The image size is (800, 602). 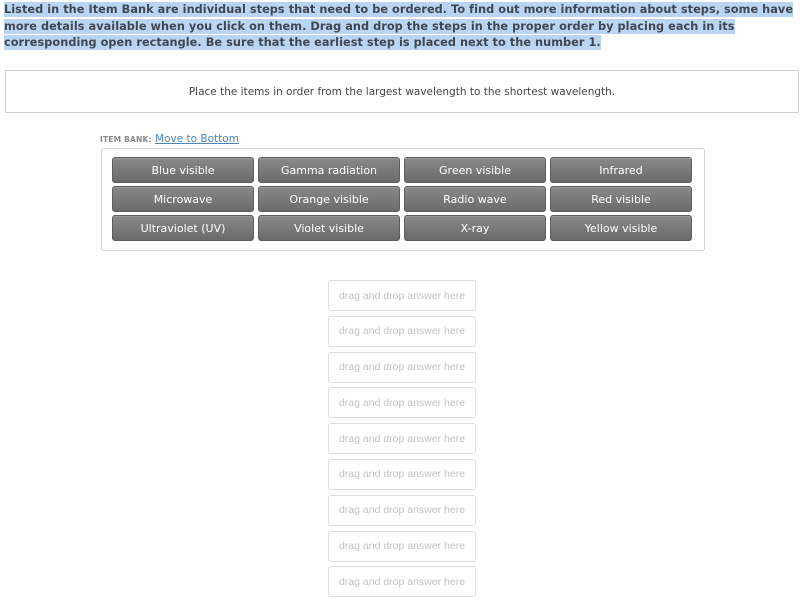 What do you see at coordinates (475, 199) in the screenshot?
I see `item-radio-wave: Radio wave` at bounding box center [475, 199].